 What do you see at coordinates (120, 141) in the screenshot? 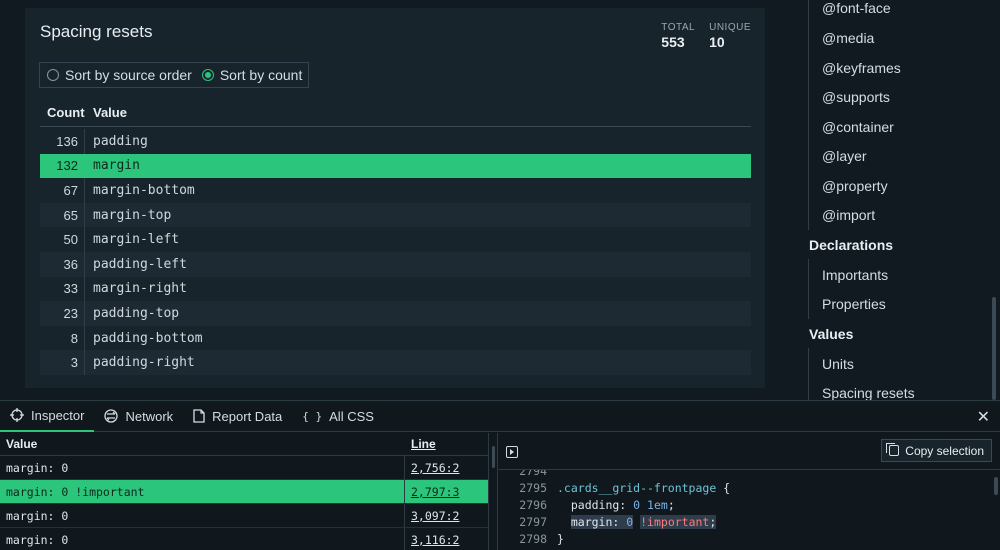
I see `row-value: padding` at bounding box center [120, 141].